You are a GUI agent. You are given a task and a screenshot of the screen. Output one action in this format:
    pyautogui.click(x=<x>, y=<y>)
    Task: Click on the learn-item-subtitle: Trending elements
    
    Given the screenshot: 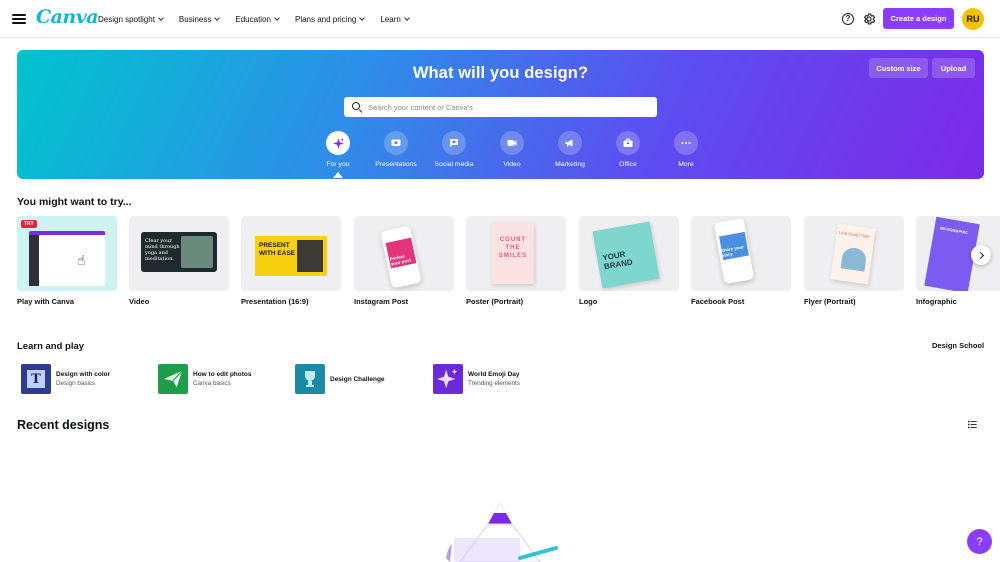 What is the action you would take?
    pyautogui.click(x=494, y=383)
    